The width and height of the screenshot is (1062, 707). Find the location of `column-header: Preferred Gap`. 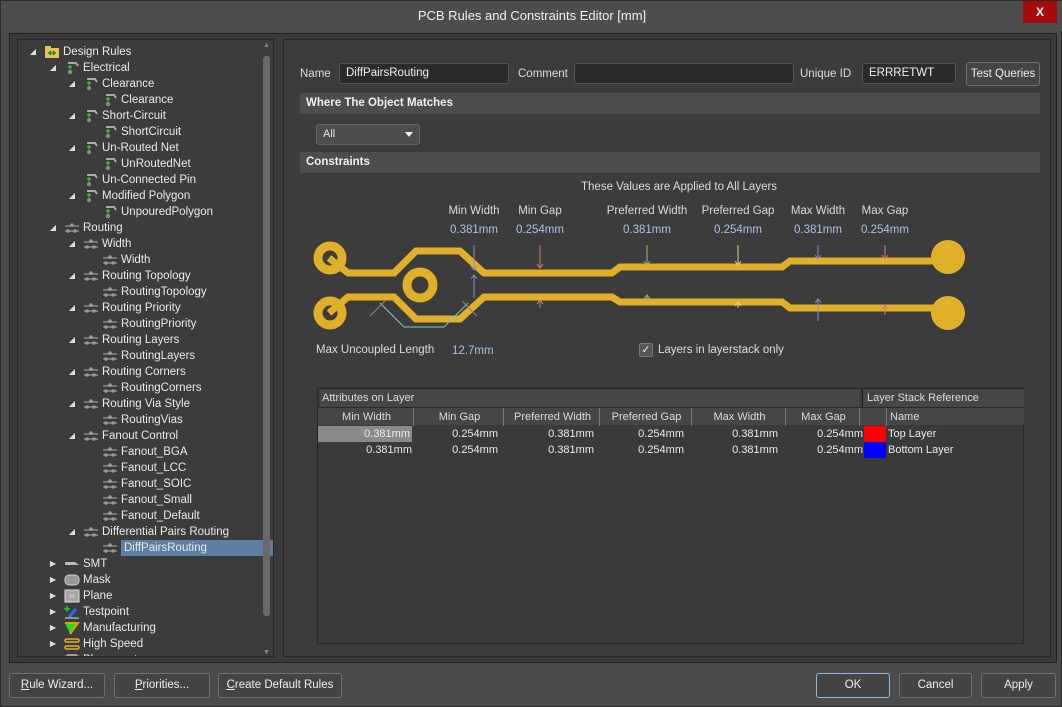

column-header: Preferred Gap is located at coordinates (647, 417).